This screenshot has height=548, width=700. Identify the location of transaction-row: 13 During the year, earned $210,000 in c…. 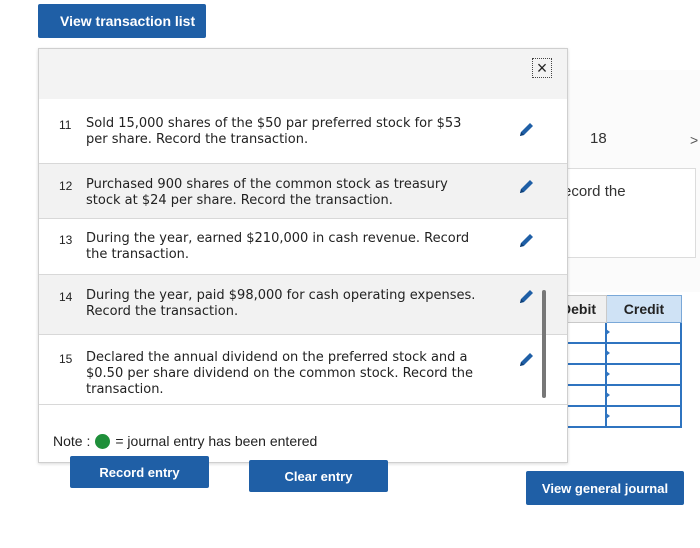
(303, 247).